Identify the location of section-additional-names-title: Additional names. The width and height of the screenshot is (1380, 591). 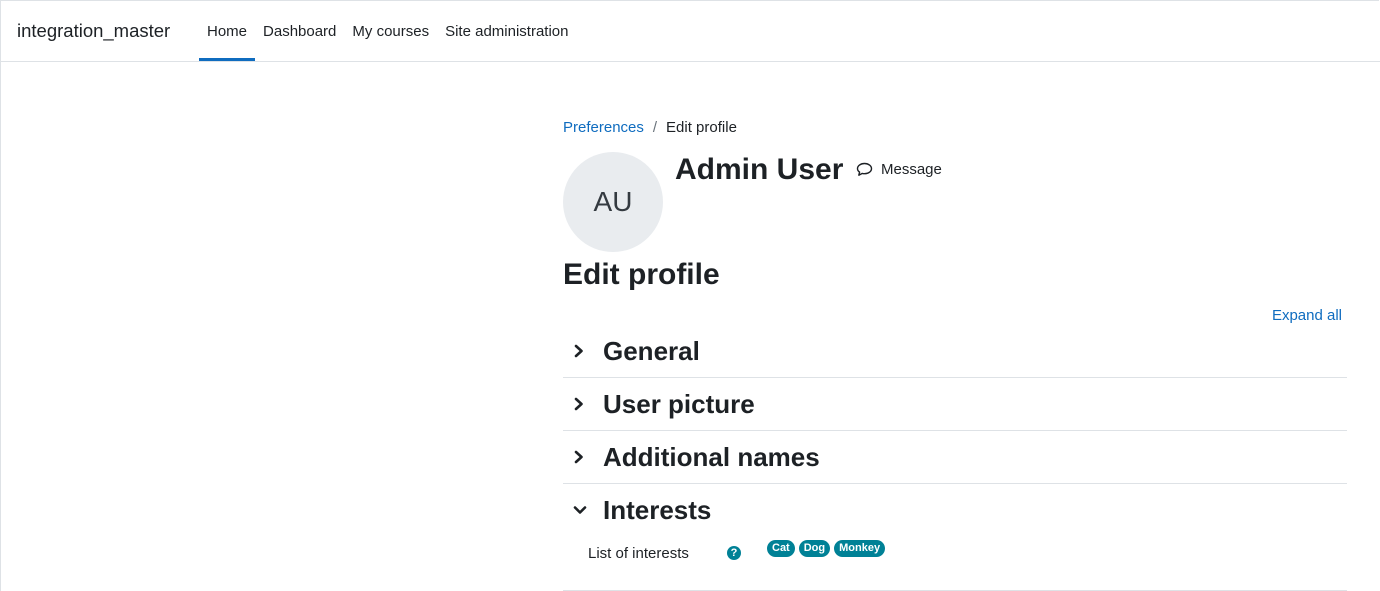
(711, 457).